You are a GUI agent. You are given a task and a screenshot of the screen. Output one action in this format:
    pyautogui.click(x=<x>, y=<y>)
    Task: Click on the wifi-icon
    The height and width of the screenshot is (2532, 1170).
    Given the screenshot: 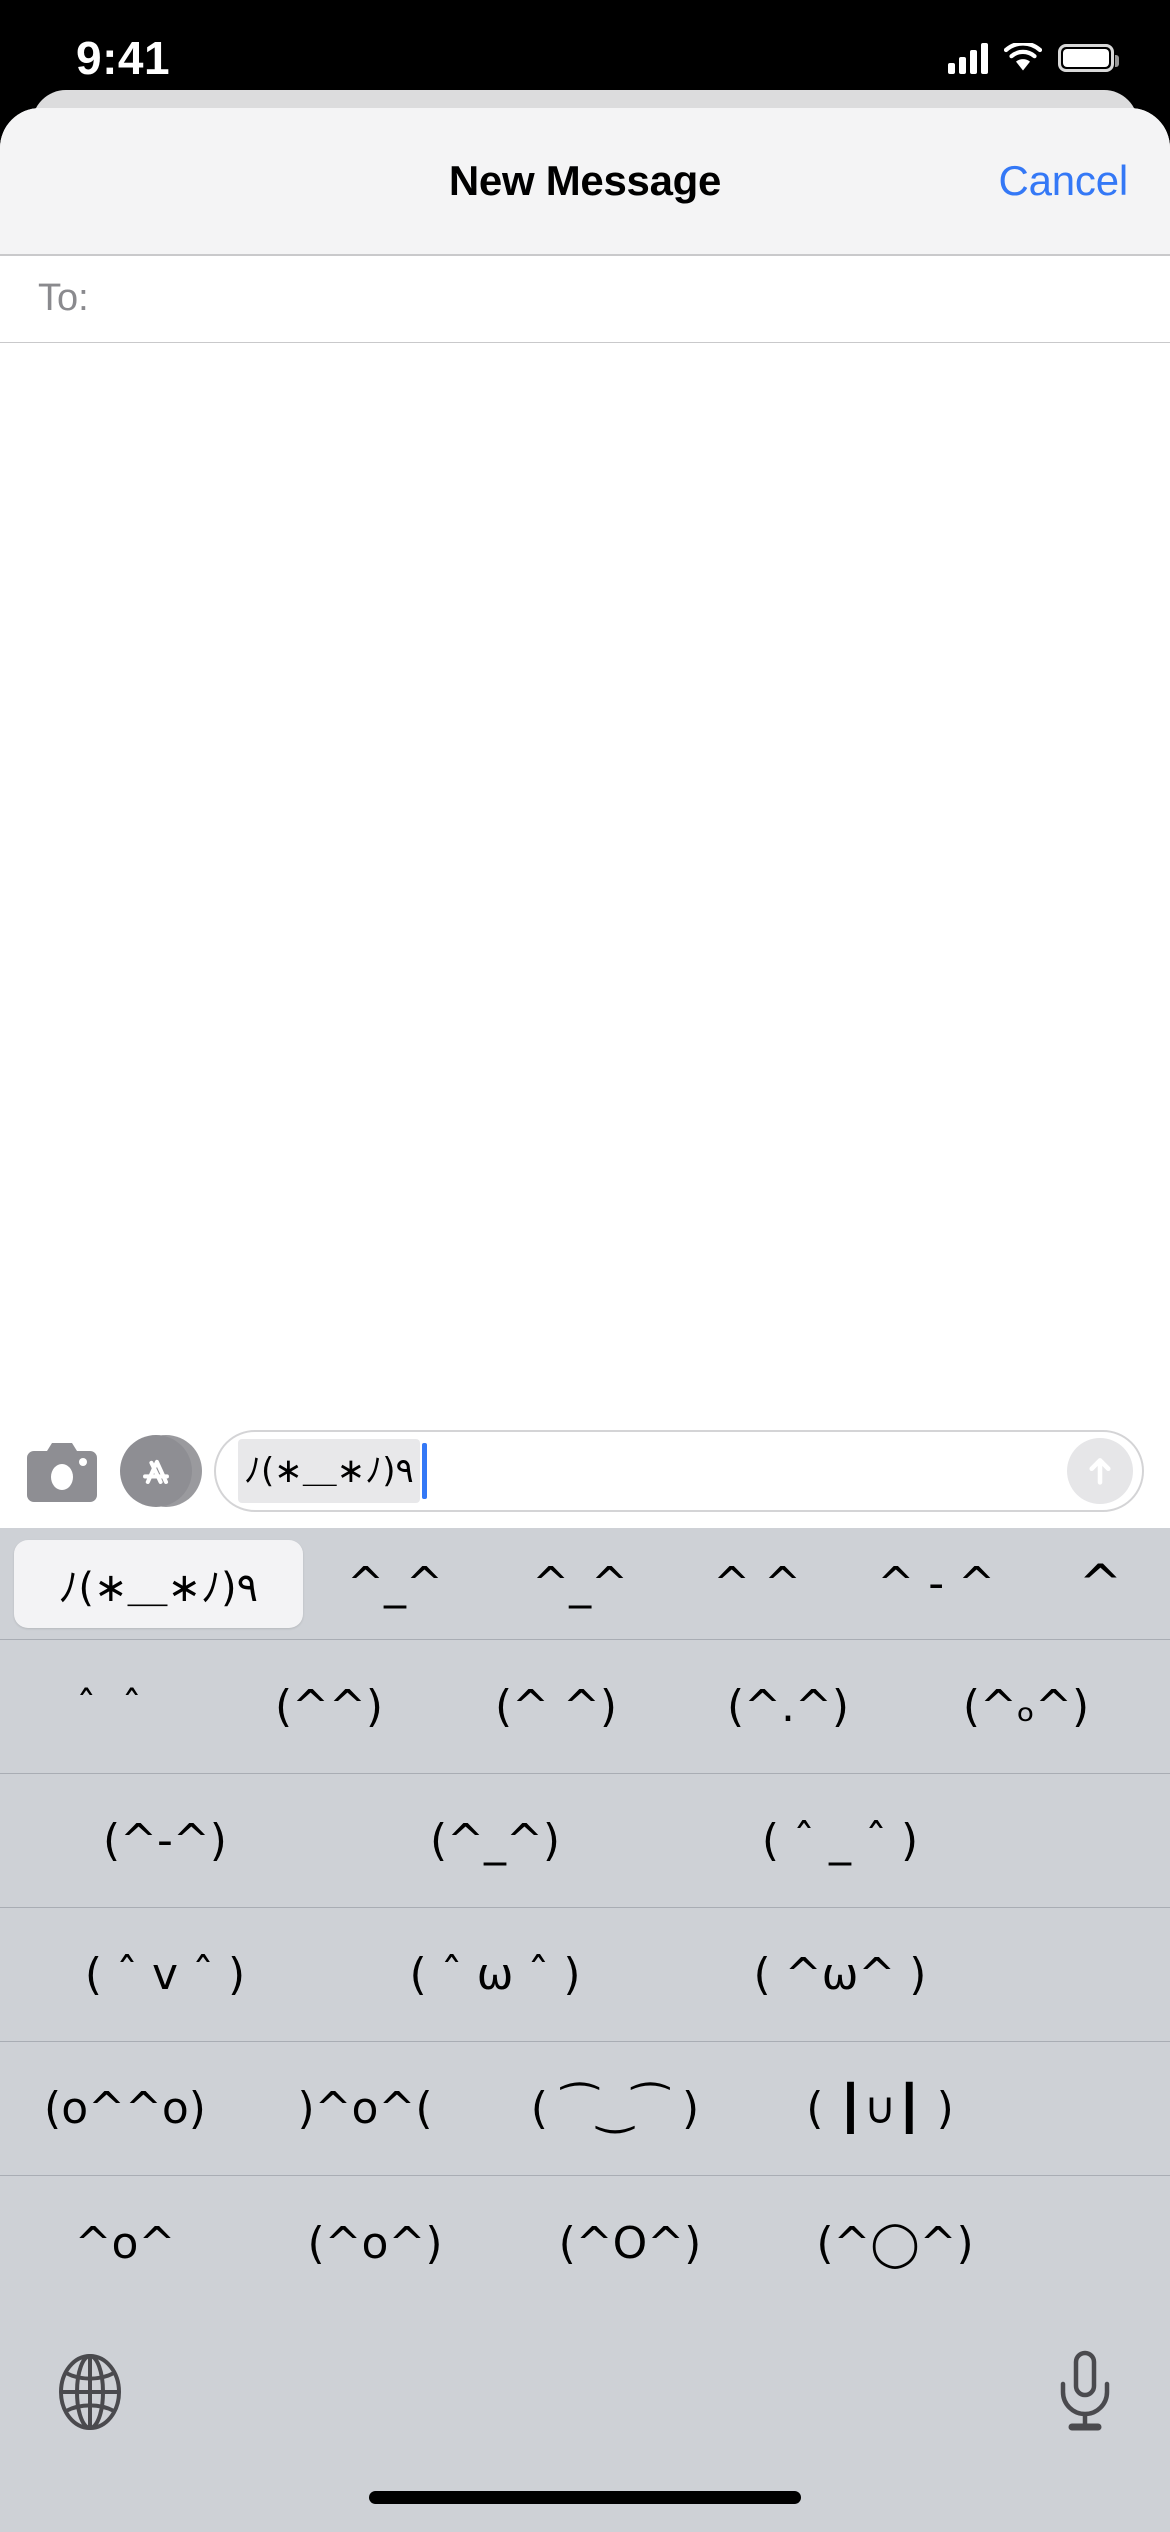 What is the action you would take?
    pyautogui.click(x=1023, y=57)
    